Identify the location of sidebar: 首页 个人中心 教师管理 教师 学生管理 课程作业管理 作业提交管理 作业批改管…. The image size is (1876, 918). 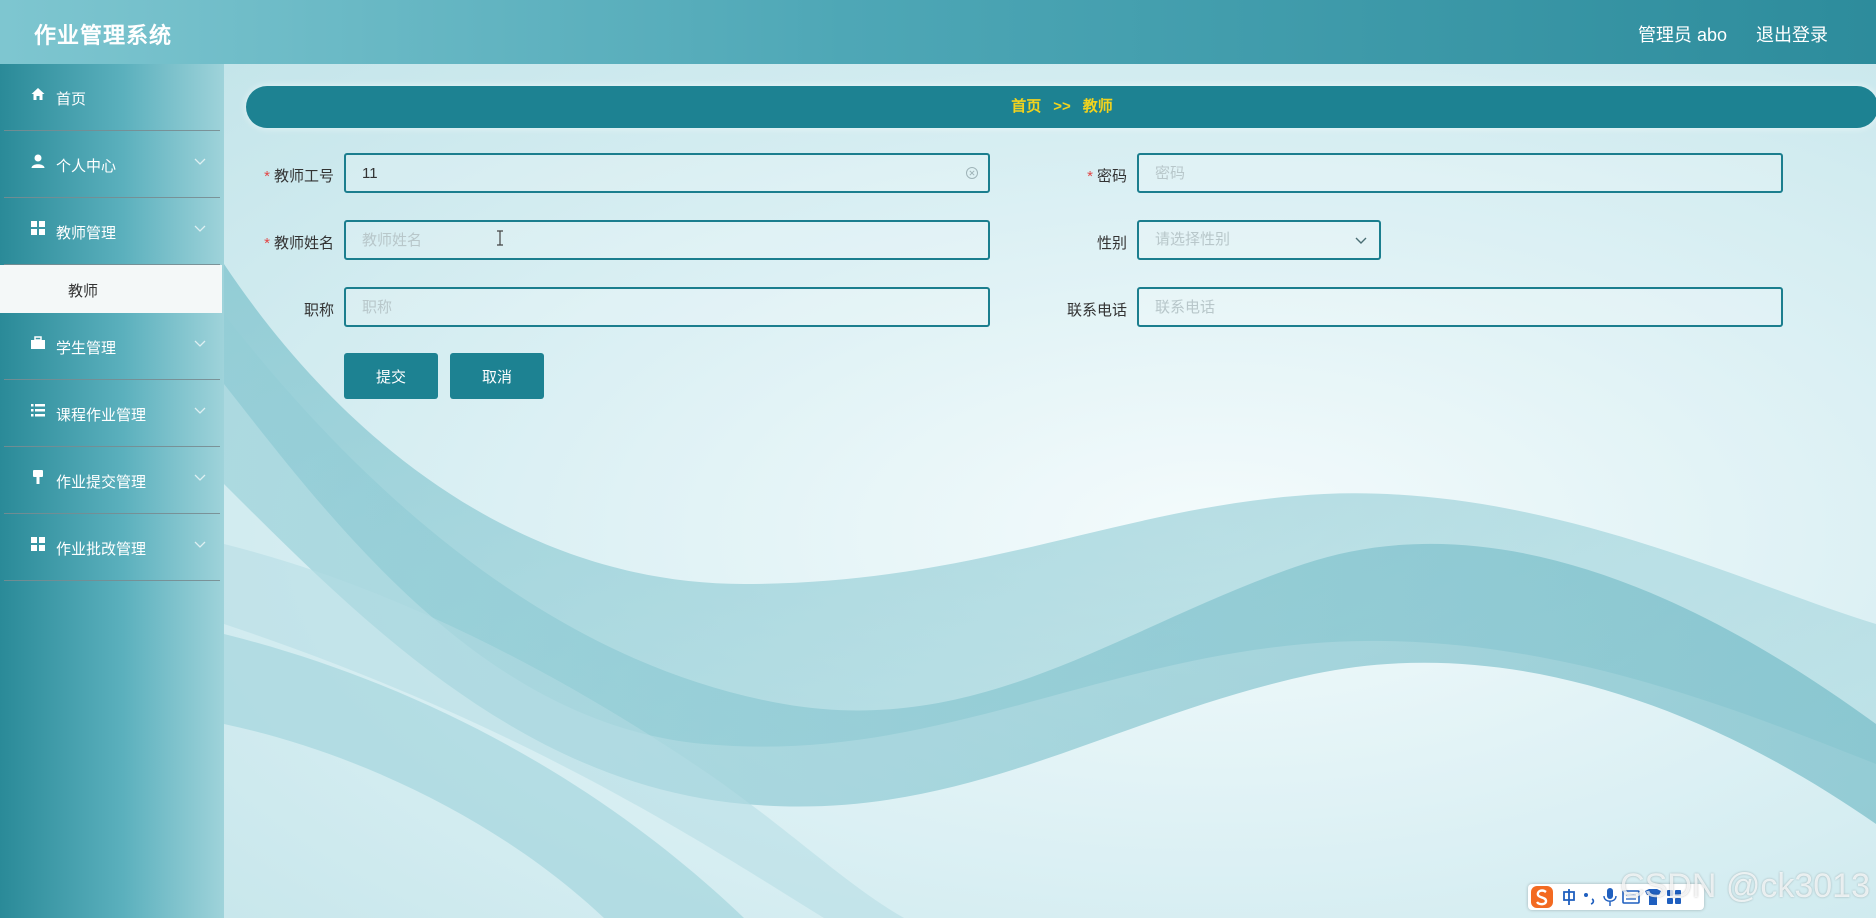
(112, 491).